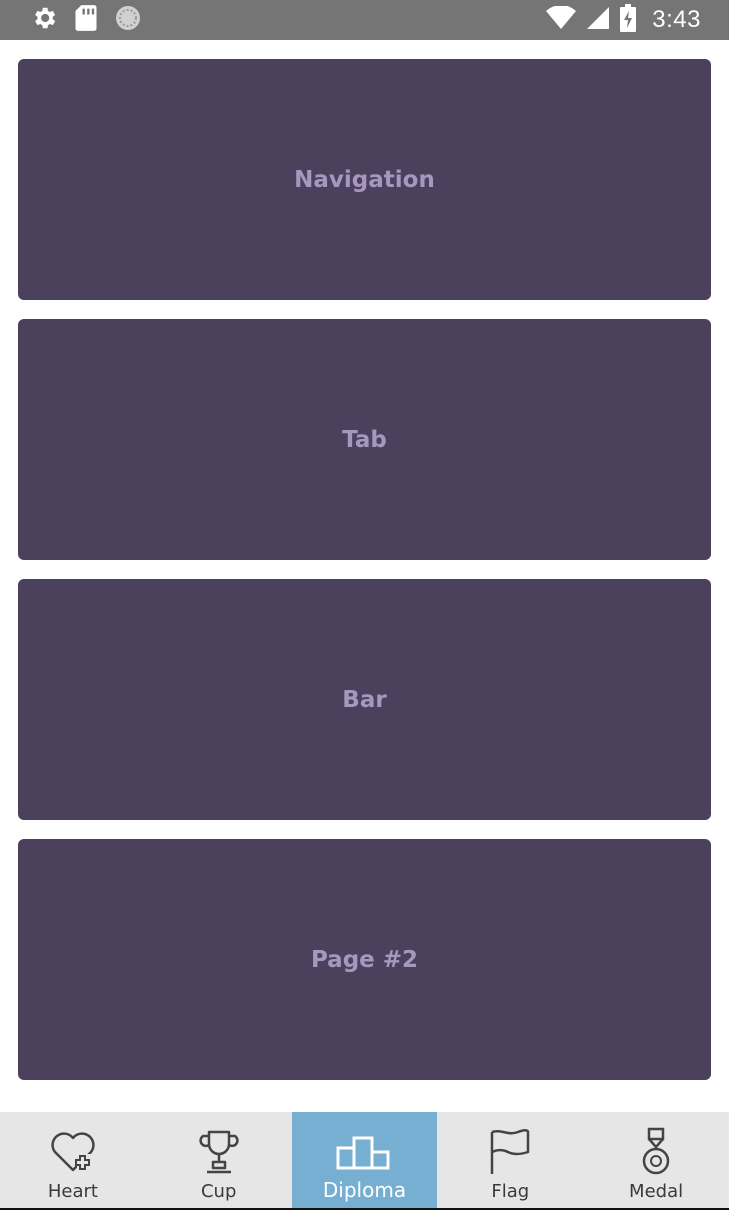 The image size is (729, 1210). What do you see at coordinates (364, 1190) in the screenshot?
I see `tab-label: Diploma` at bounding box center [364, 1190].